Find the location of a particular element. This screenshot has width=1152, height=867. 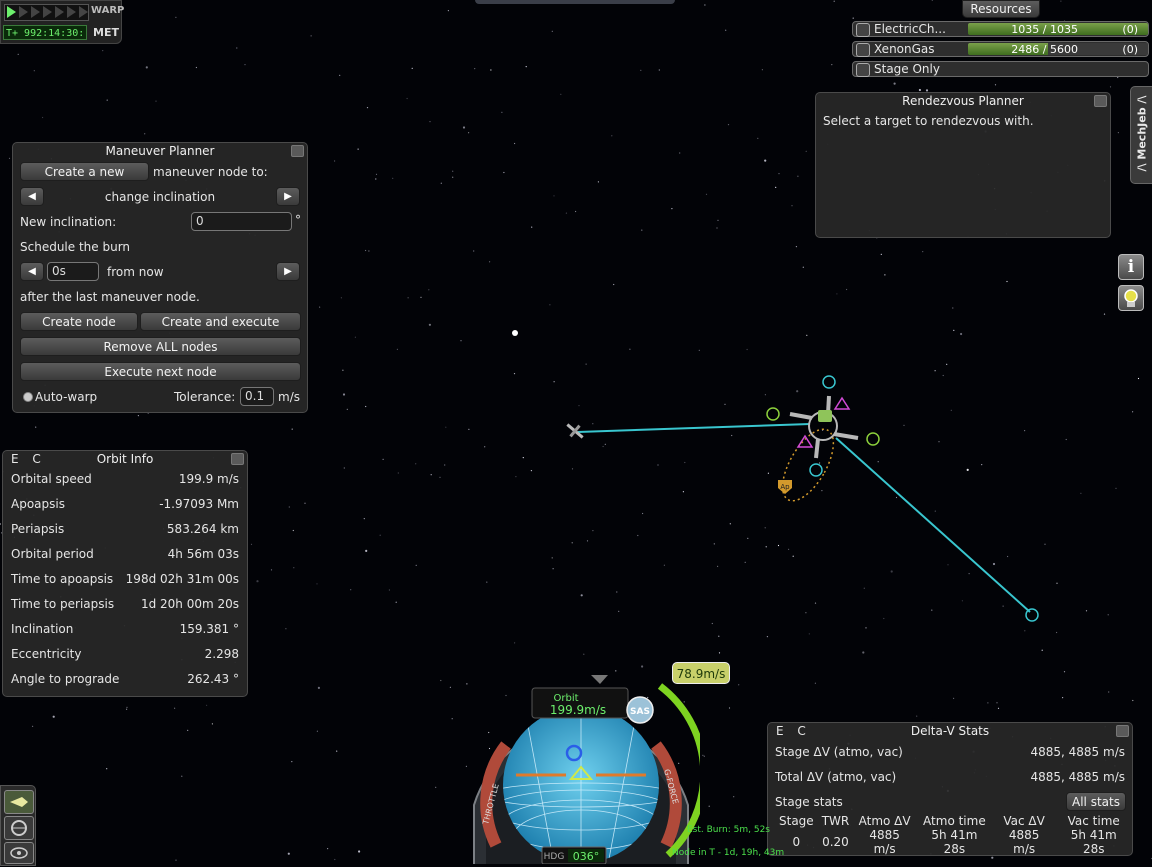

all-stats-button: All stats is located at coordinates (1096, 801).